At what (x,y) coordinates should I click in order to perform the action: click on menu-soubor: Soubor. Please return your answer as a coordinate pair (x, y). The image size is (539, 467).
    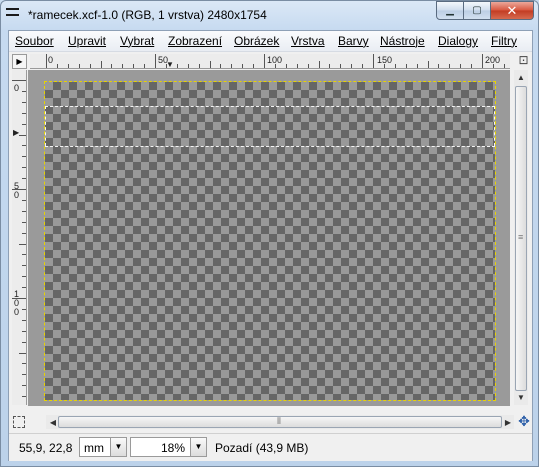
    Looking at the image, I should click on (34, 41).